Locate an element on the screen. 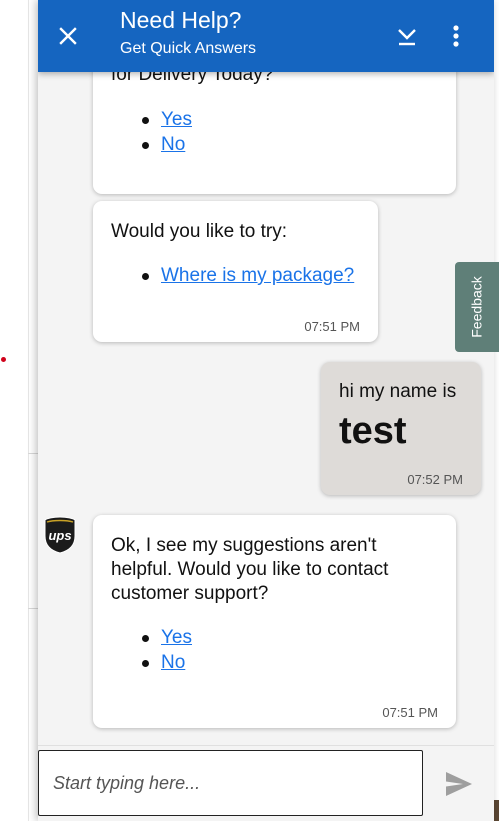 This screenshot has height=821, width=499. feedback-label: Feedback is located at coordinates (477, 307).